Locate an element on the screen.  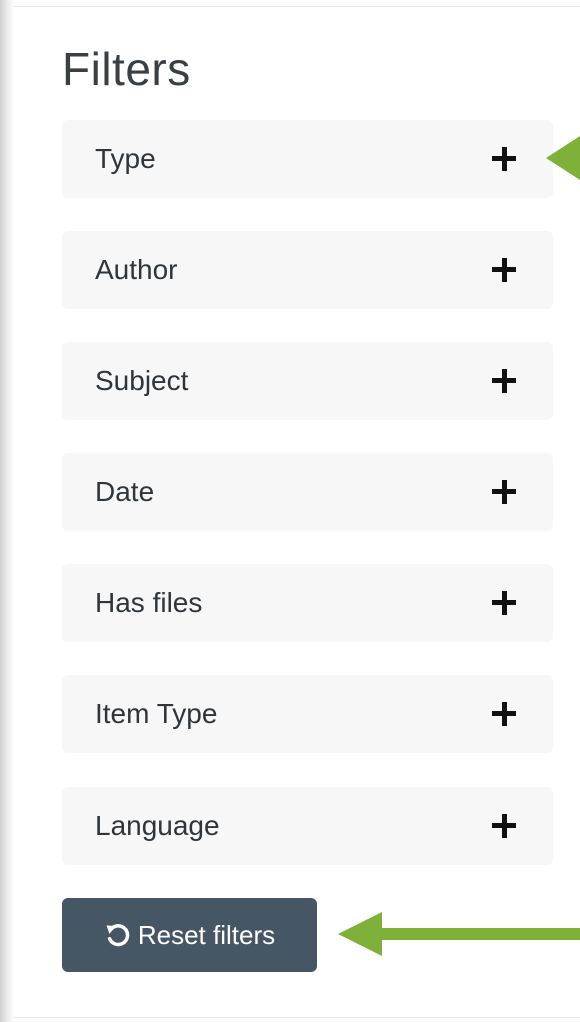
filter-subject: Subject is located at coordinates (307, 381).